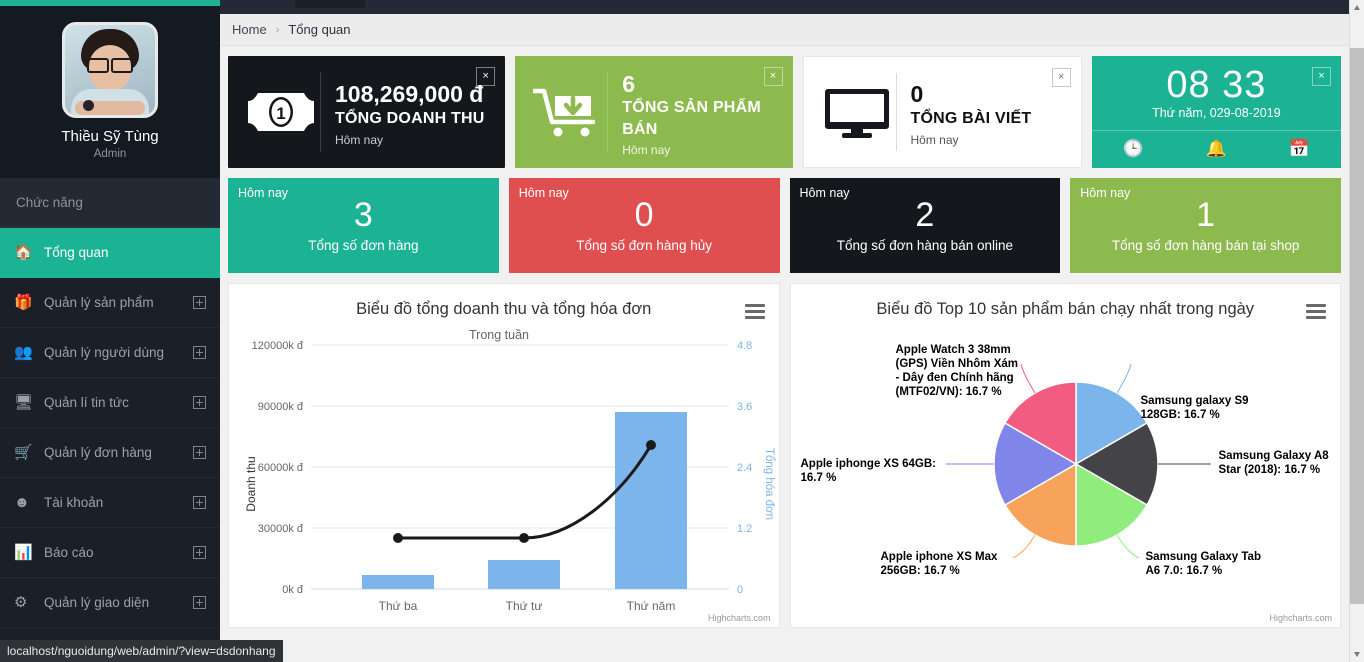  I want to click on order-card-ban-online: Hôm nay 2 Tổng số đơn hàng bán online, so click(925, 225).